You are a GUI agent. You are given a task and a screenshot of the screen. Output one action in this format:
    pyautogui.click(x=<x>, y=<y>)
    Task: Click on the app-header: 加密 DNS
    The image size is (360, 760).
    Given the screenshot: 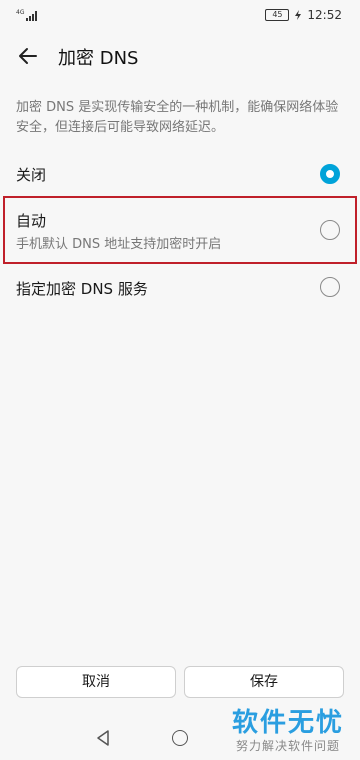 What is the action you would take?
    pyautogui.click(x=180, y=56)
    